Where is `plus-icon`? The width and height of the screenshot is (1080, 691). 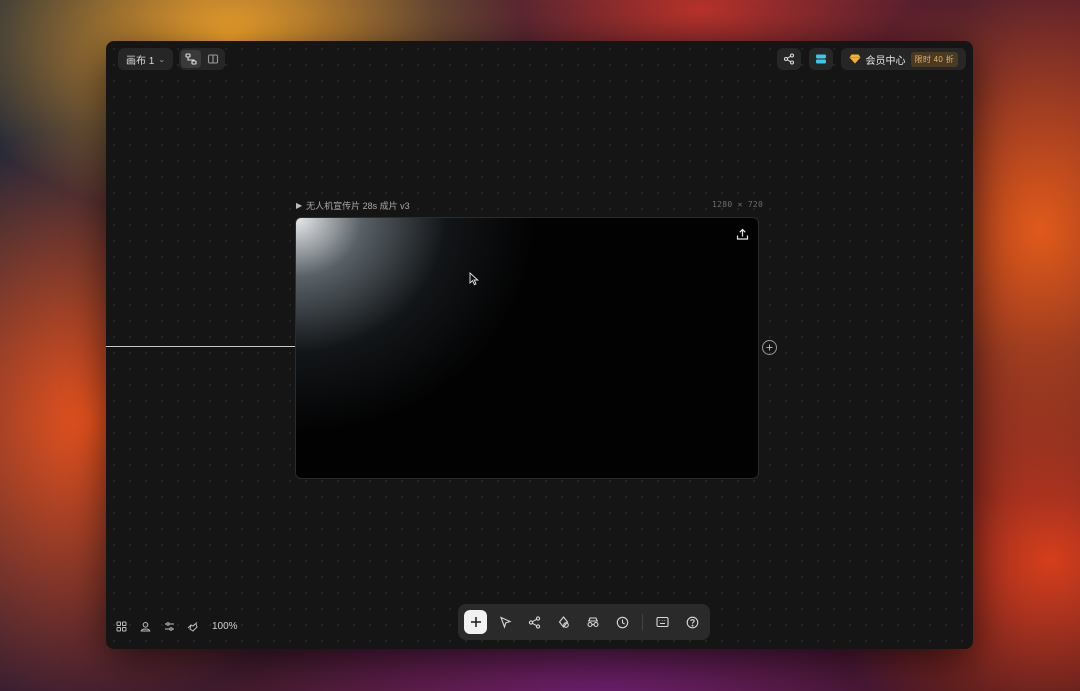
plus-icon is located at coordinates (769, 347).